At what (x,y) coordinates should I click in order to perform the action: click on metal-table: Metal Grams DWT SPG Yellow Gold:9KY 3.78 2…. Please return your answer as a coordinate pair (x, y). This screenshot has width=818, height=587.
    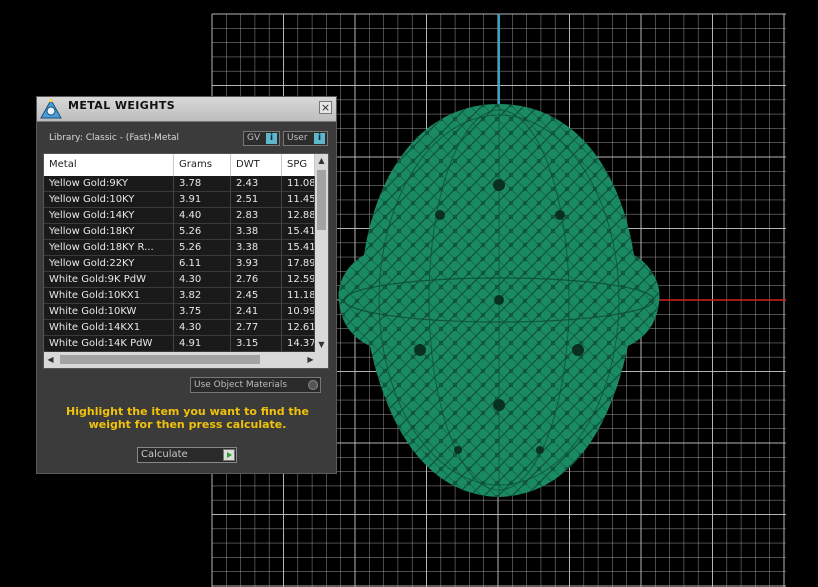
    Looking at the image, I should click on (186, 261).